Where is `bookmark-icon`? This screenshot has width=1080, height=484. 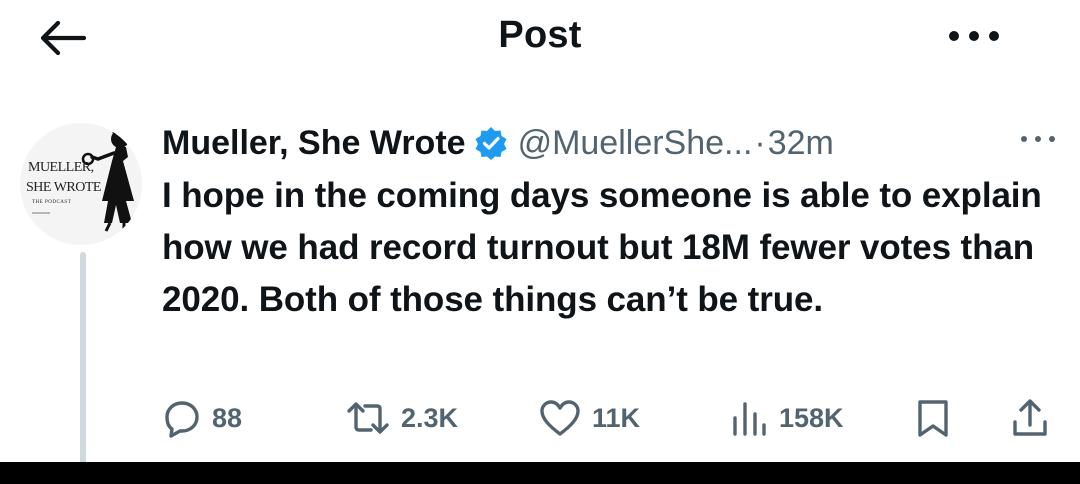
bookmark-icon is located at coordinates (933, 418).